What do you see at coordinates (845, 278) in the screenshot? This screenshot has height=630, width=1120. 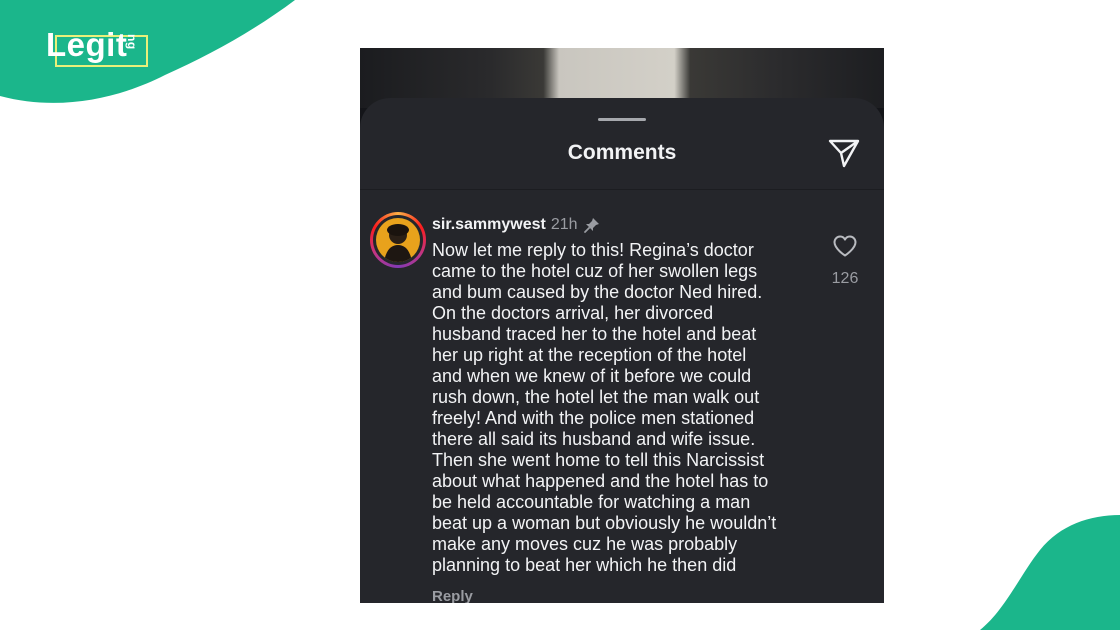 I see `like-count: 126` at bounding box center [845, 278].